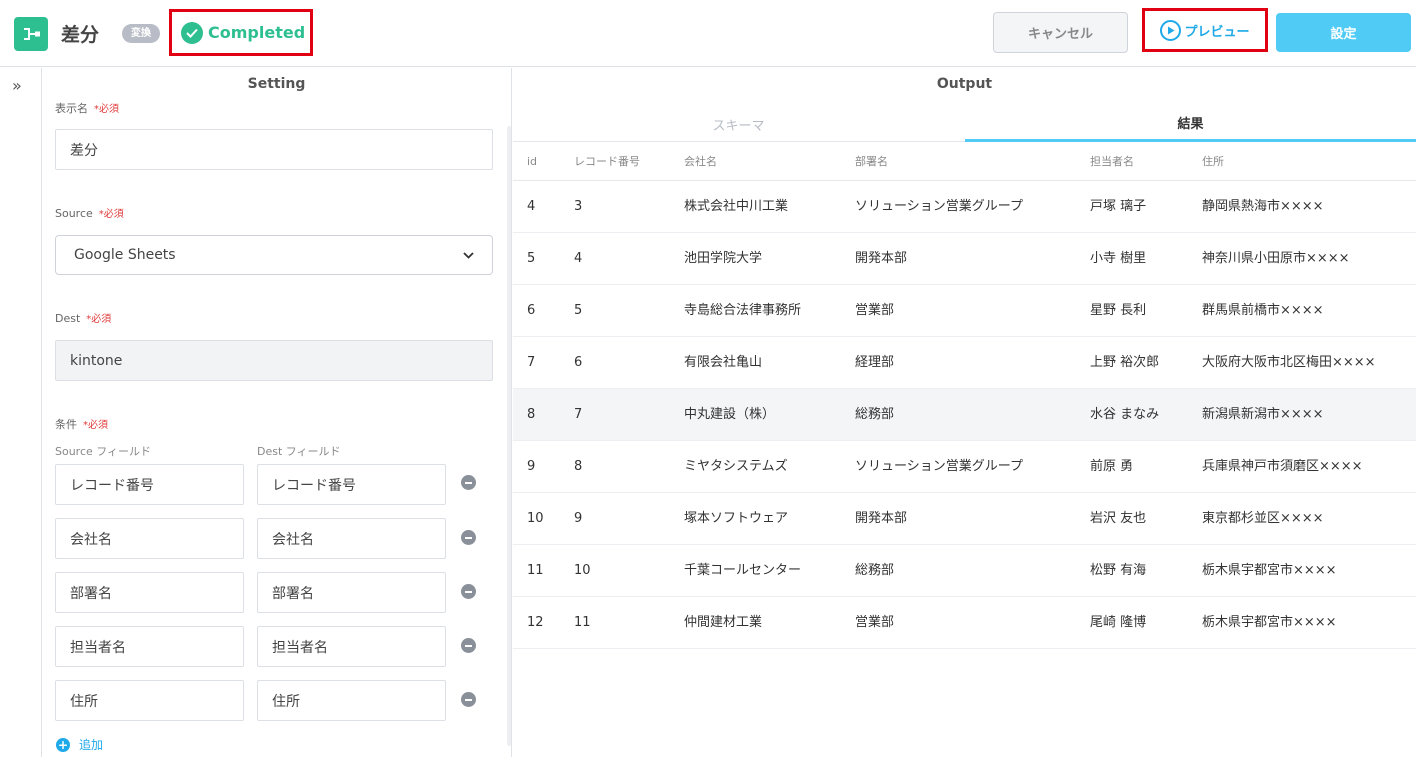 This screenshot has width=1416, height=757. What do you see at coordinates (743, 570) in the screenshot?
I see `table-cell: 千葉コールセンター` at bounding box center [743, 570].